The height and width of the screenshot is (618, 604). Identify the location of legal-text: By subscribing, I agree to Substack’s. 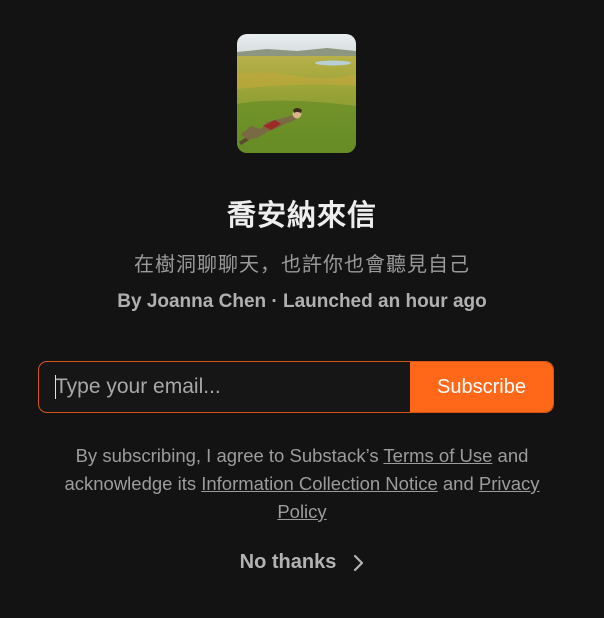
(229, 455).